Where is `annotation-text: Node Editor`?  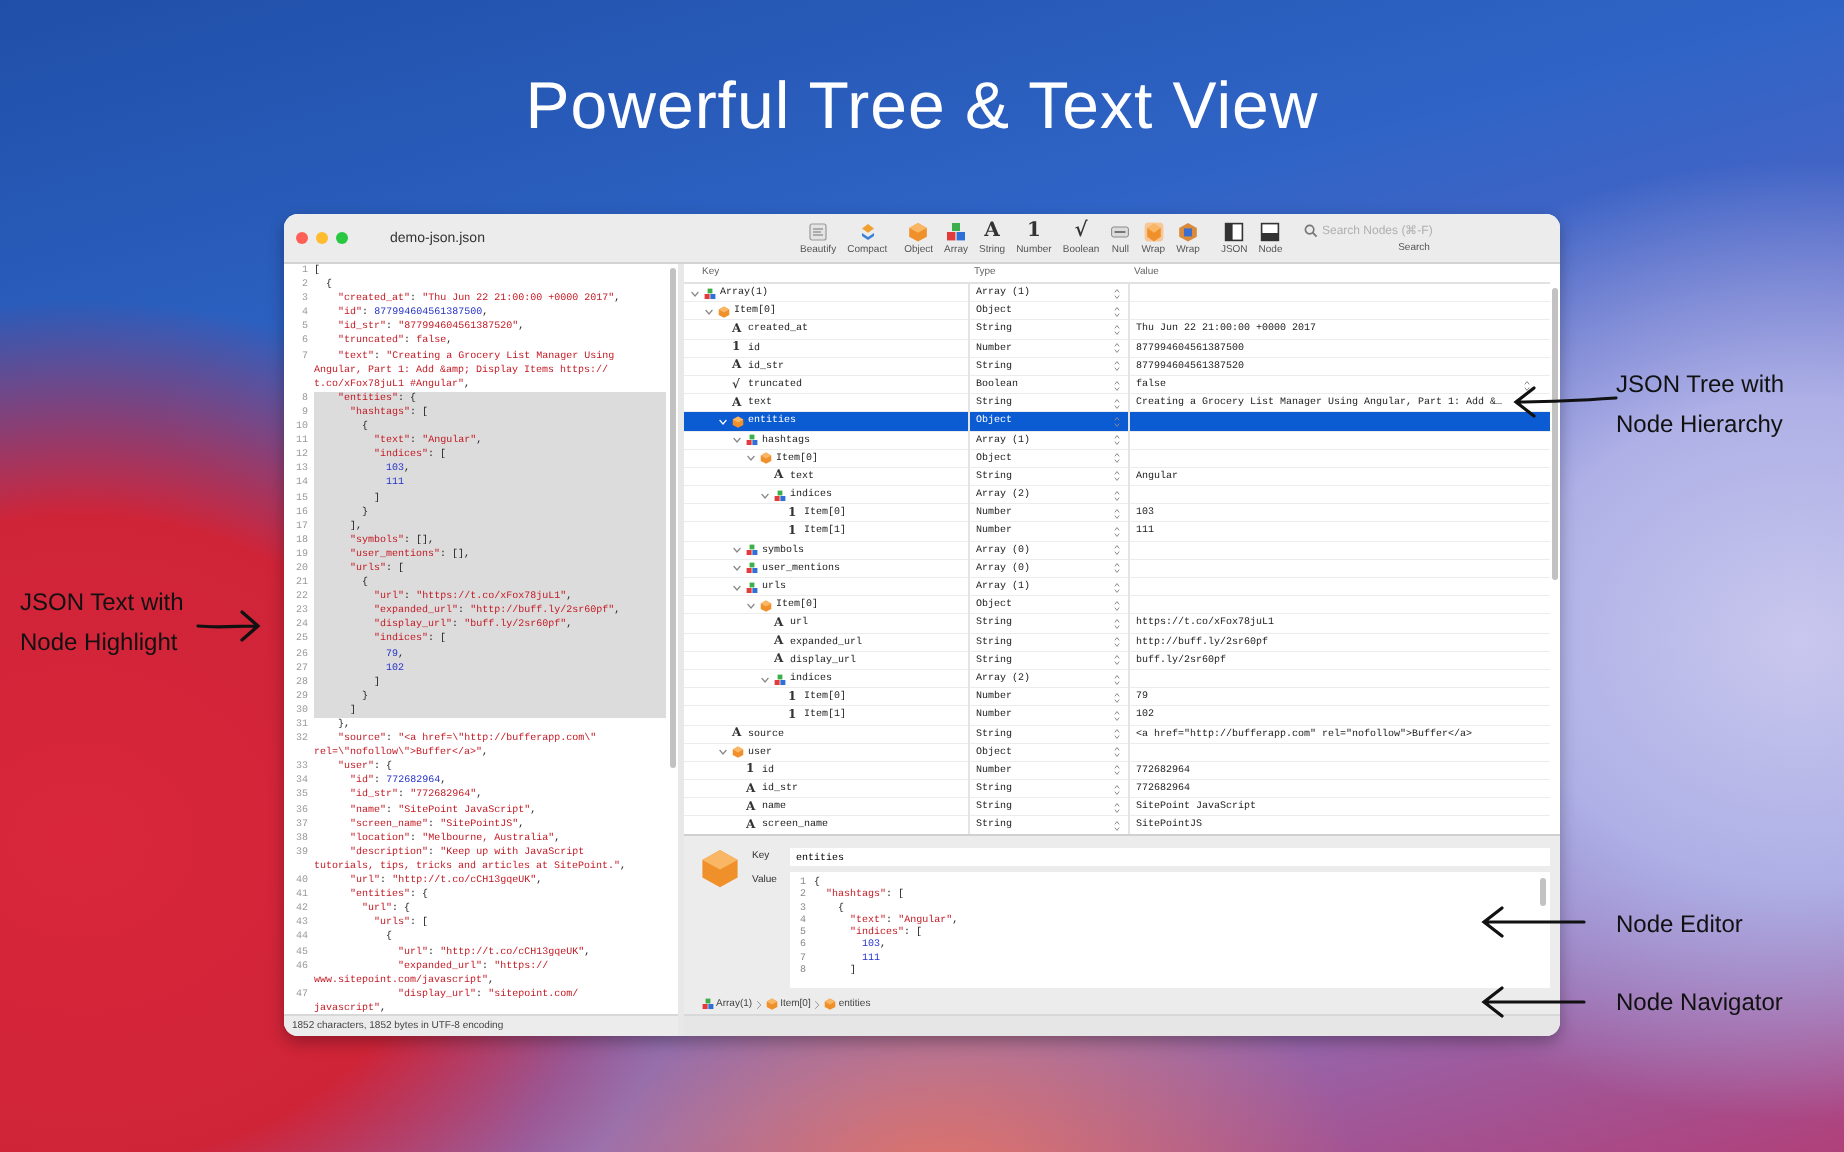 annotation-text: Node Editor is located at coordinates (1679, 925).